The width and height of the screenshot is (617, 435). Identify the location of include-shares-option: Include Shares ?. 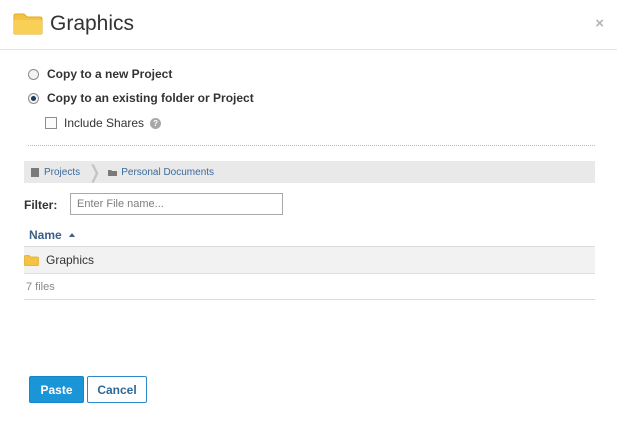
(103, 123).